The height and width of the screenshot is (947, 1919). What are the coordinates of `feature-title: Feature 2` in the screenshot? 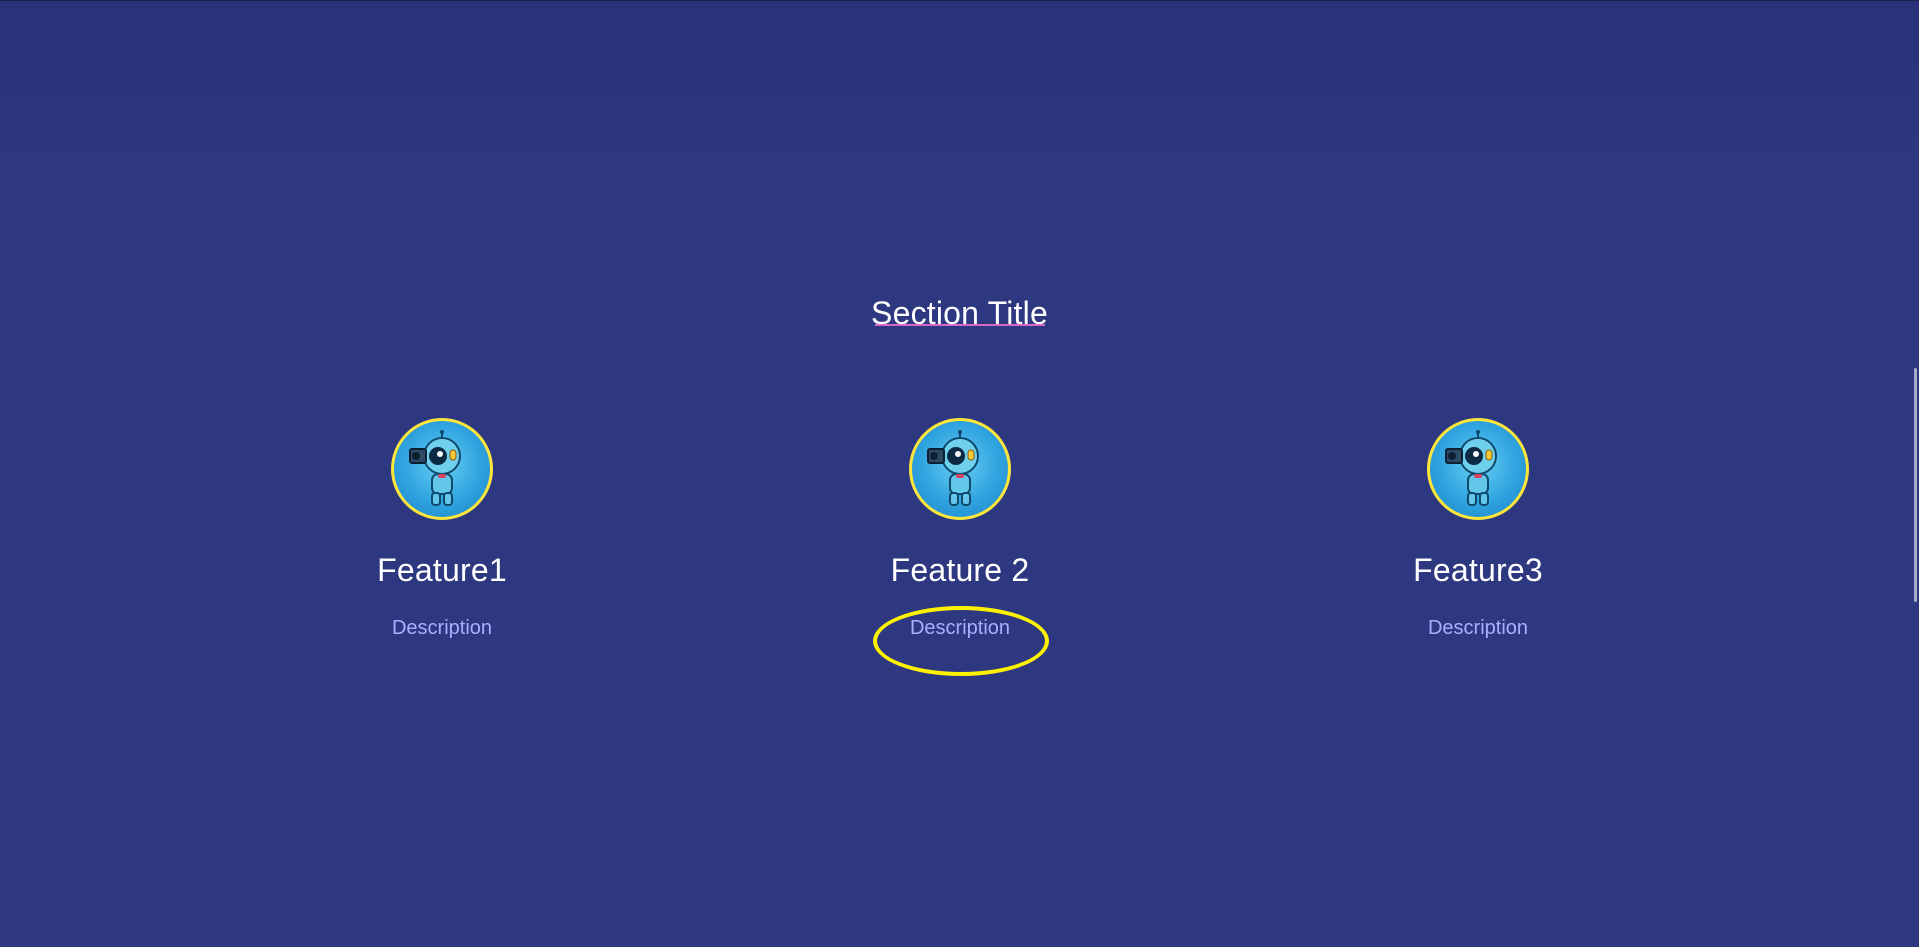 It's located at (960, 570).